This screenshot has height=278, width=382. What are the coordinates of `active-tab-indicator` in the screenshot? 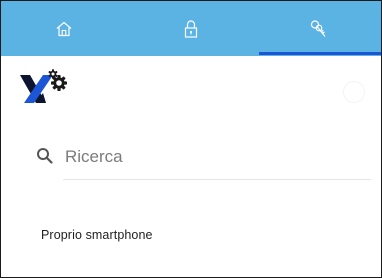 It's located at (320, 53).